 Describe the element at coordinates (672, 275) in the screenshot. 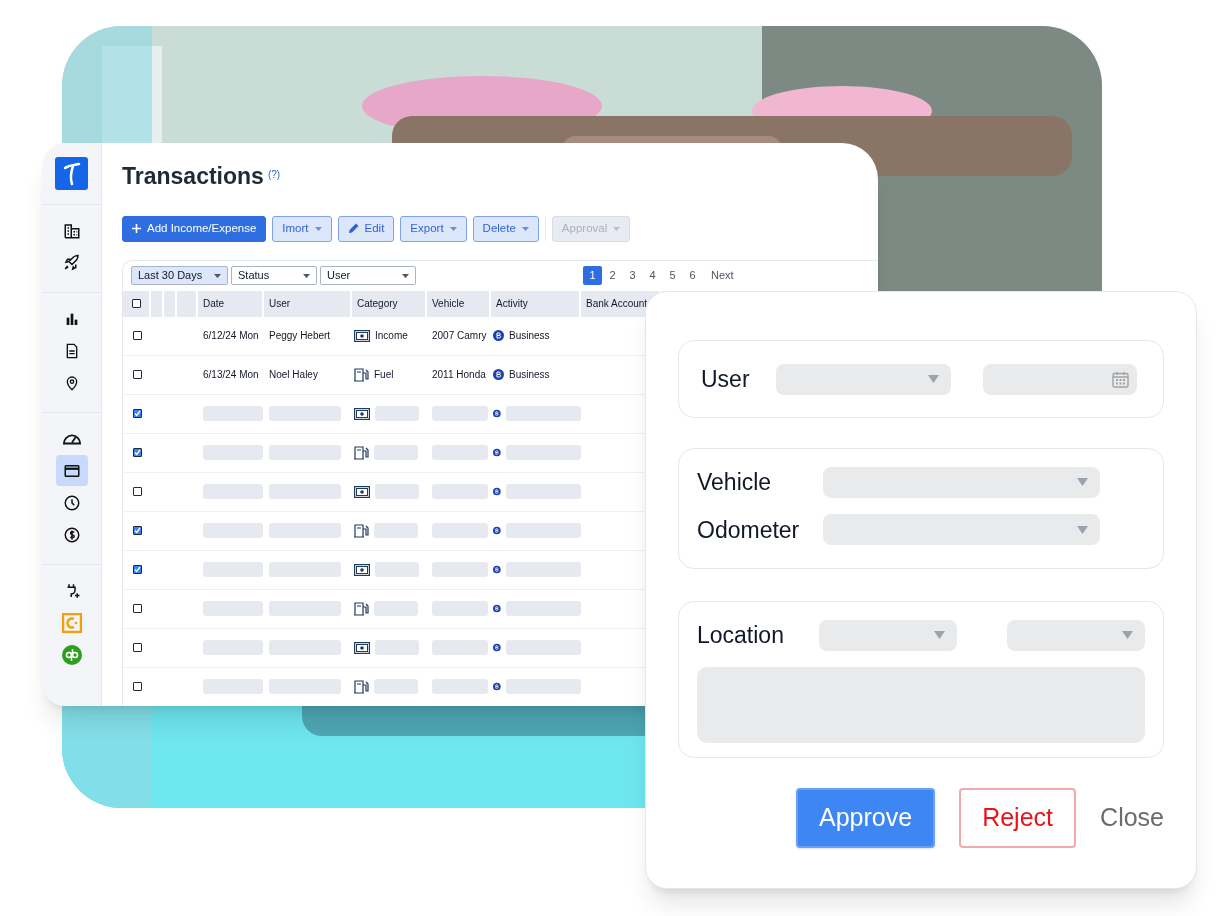

I see `page-link: 5` at that location.